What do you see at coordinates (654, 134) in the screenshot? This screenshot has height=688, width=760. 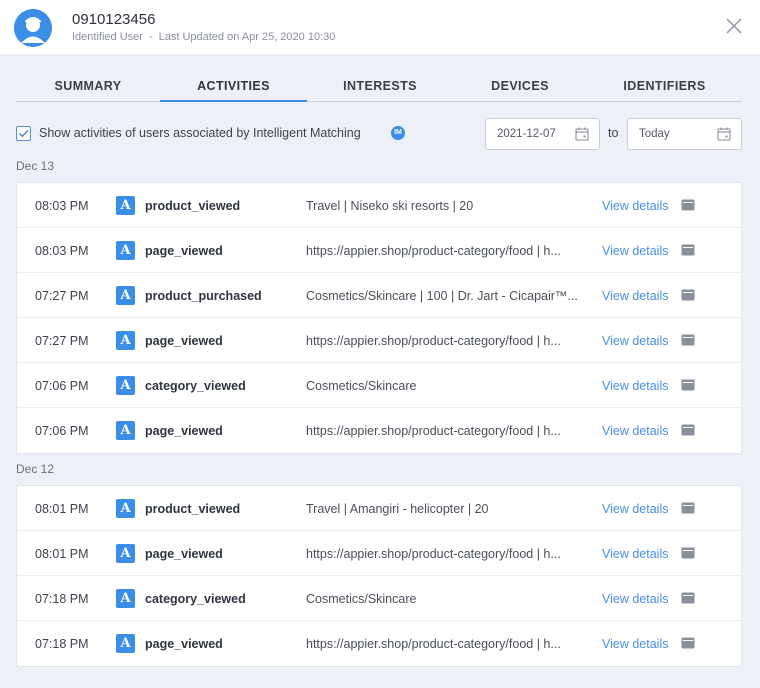 I see `date-to-value: Today` at bounding box center [654, 134].